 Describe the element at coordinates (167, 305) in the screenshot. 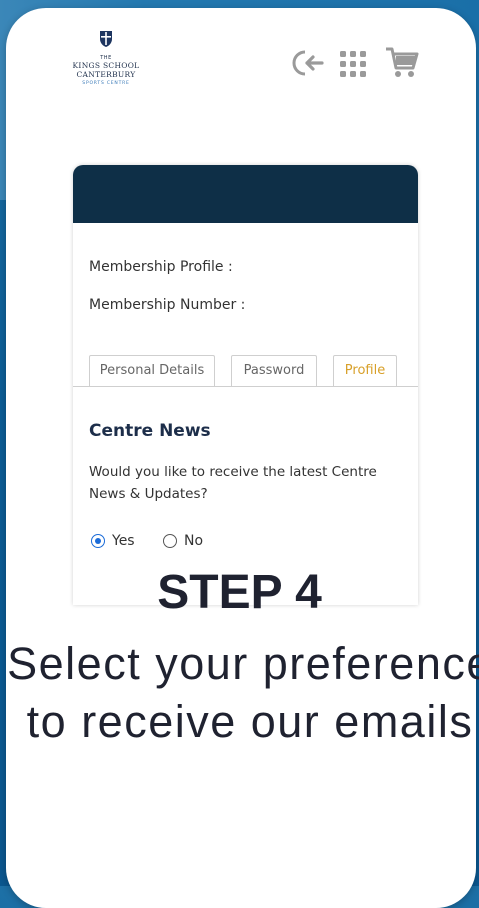

I see `membership-number-label: Membership Number :` at that location.